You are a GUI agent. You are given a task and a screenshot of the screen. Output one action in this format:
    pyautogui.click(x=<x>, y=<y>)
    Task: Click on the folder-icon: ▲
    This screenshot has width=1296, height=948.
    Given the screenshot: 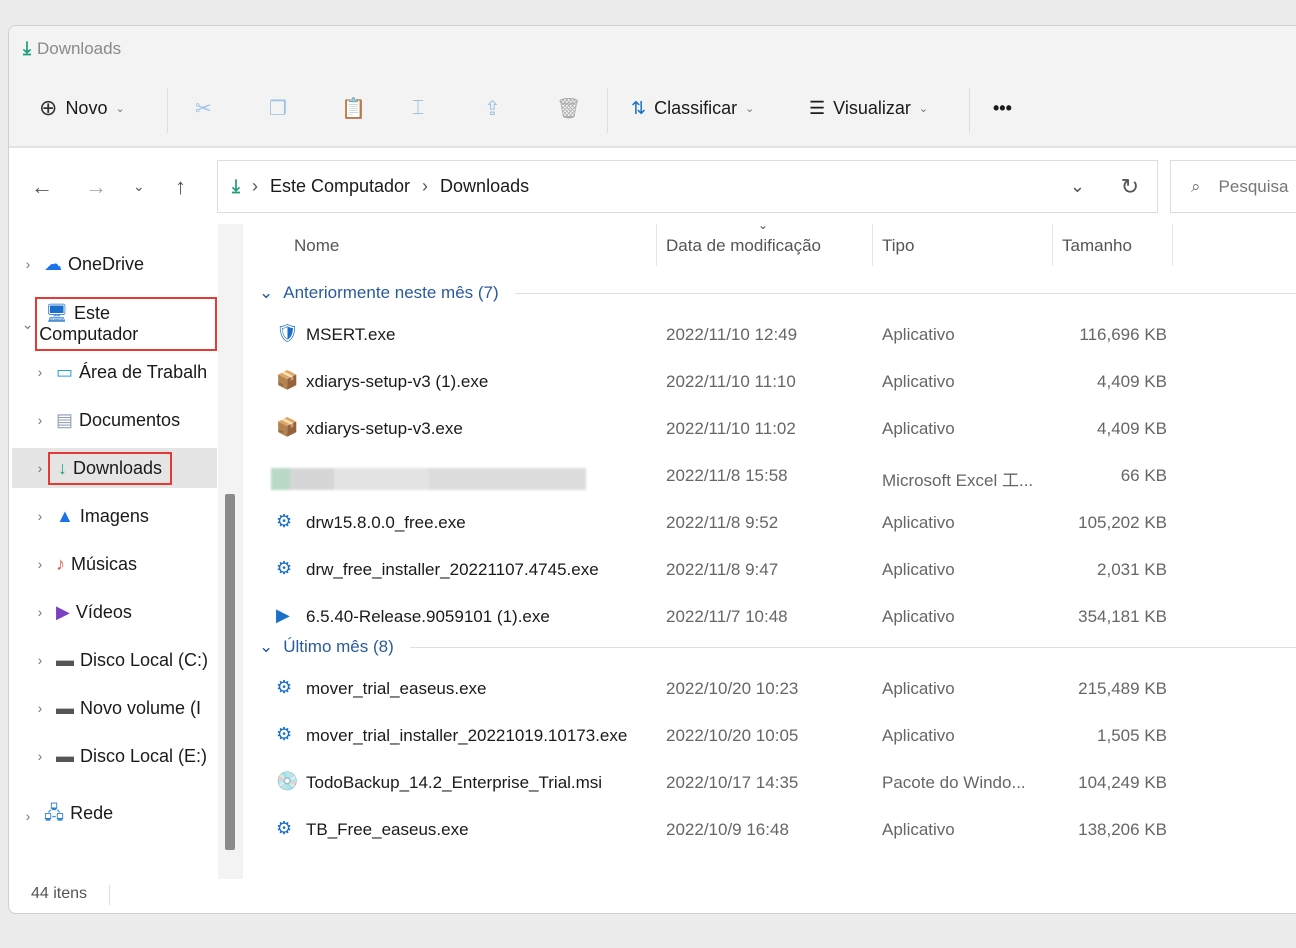 What is the action you would take?
    pyautogui.click(x=65, y=515)
    